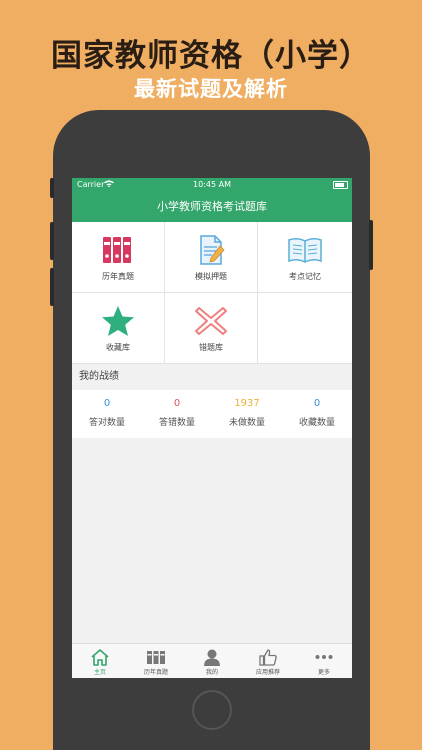 The image size is (422, 750). Describe the element at coordinates (212, 657) in the screenshot. I see `user-icon` at that location.